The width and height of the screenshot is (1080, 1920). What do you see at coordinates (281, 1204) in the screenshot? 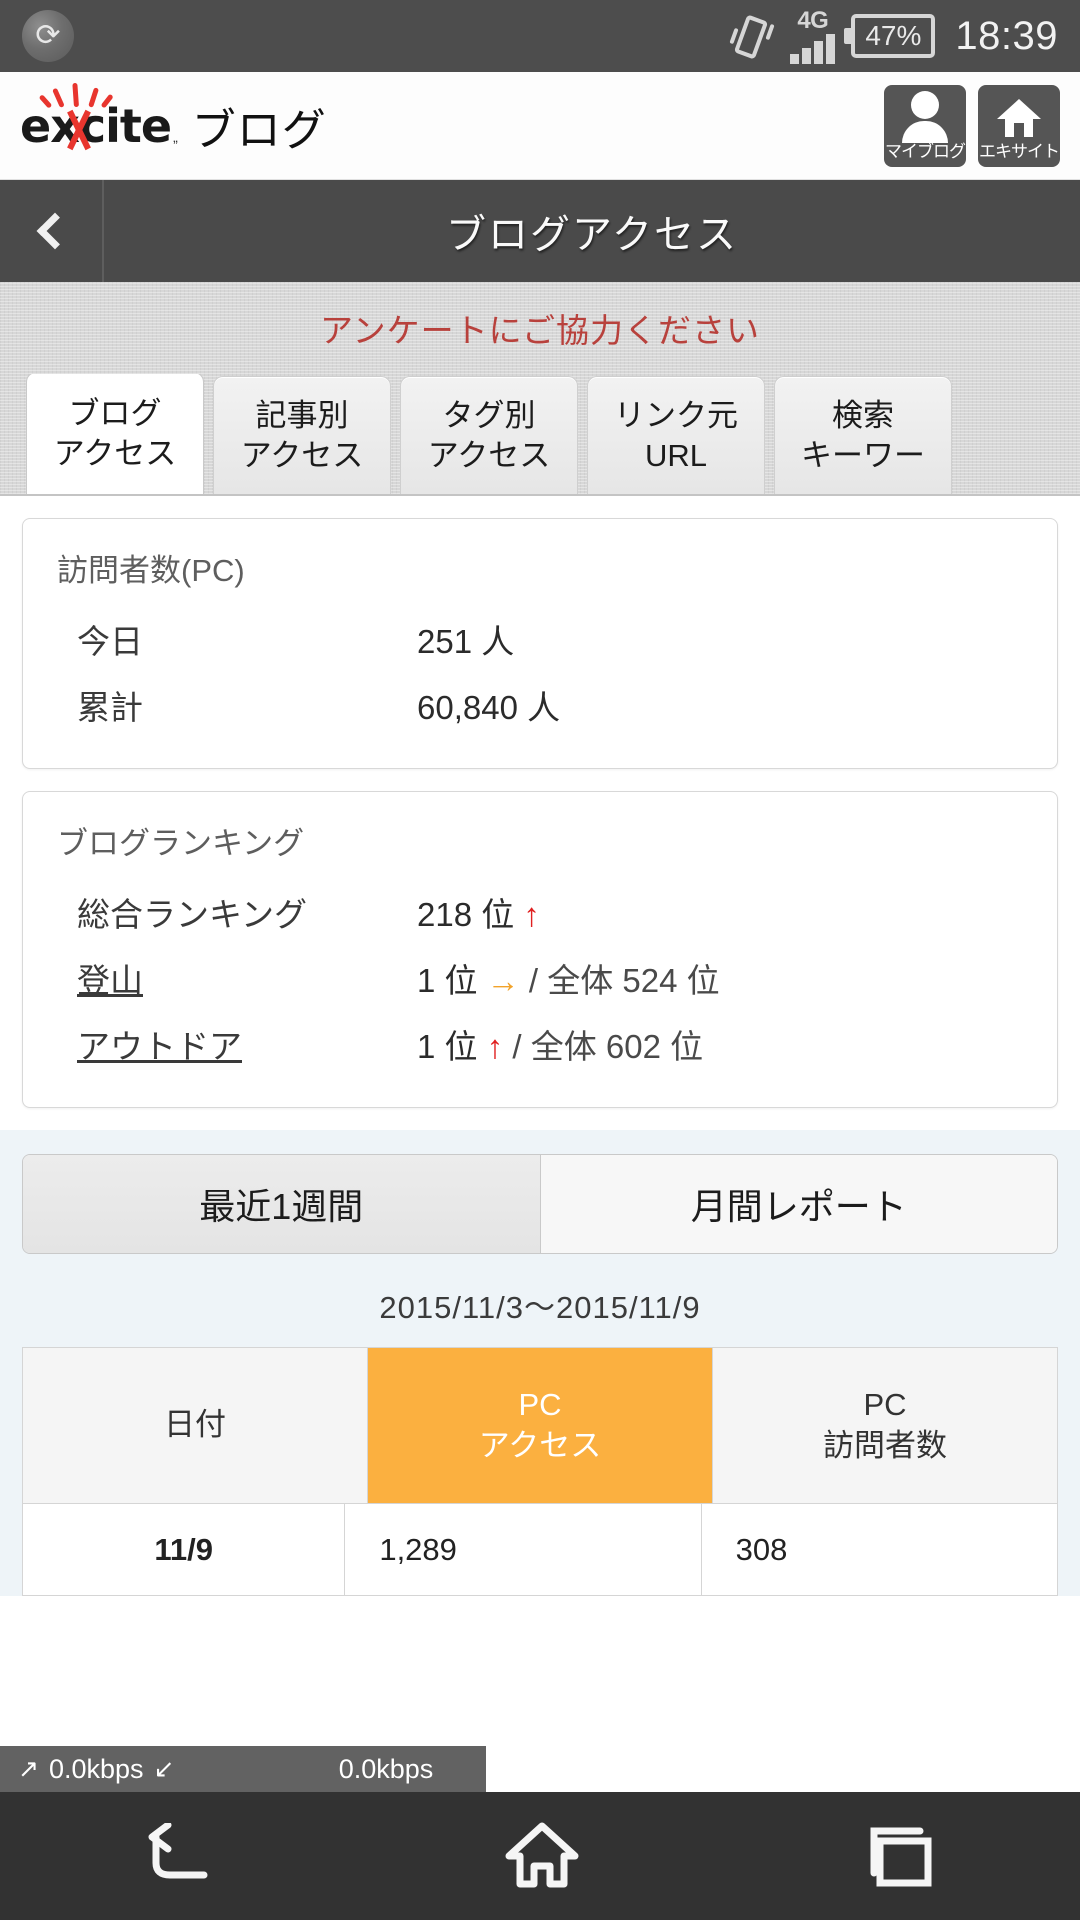
I see `period-week-button: 最近1週間` at bounding box center [281, 1204].